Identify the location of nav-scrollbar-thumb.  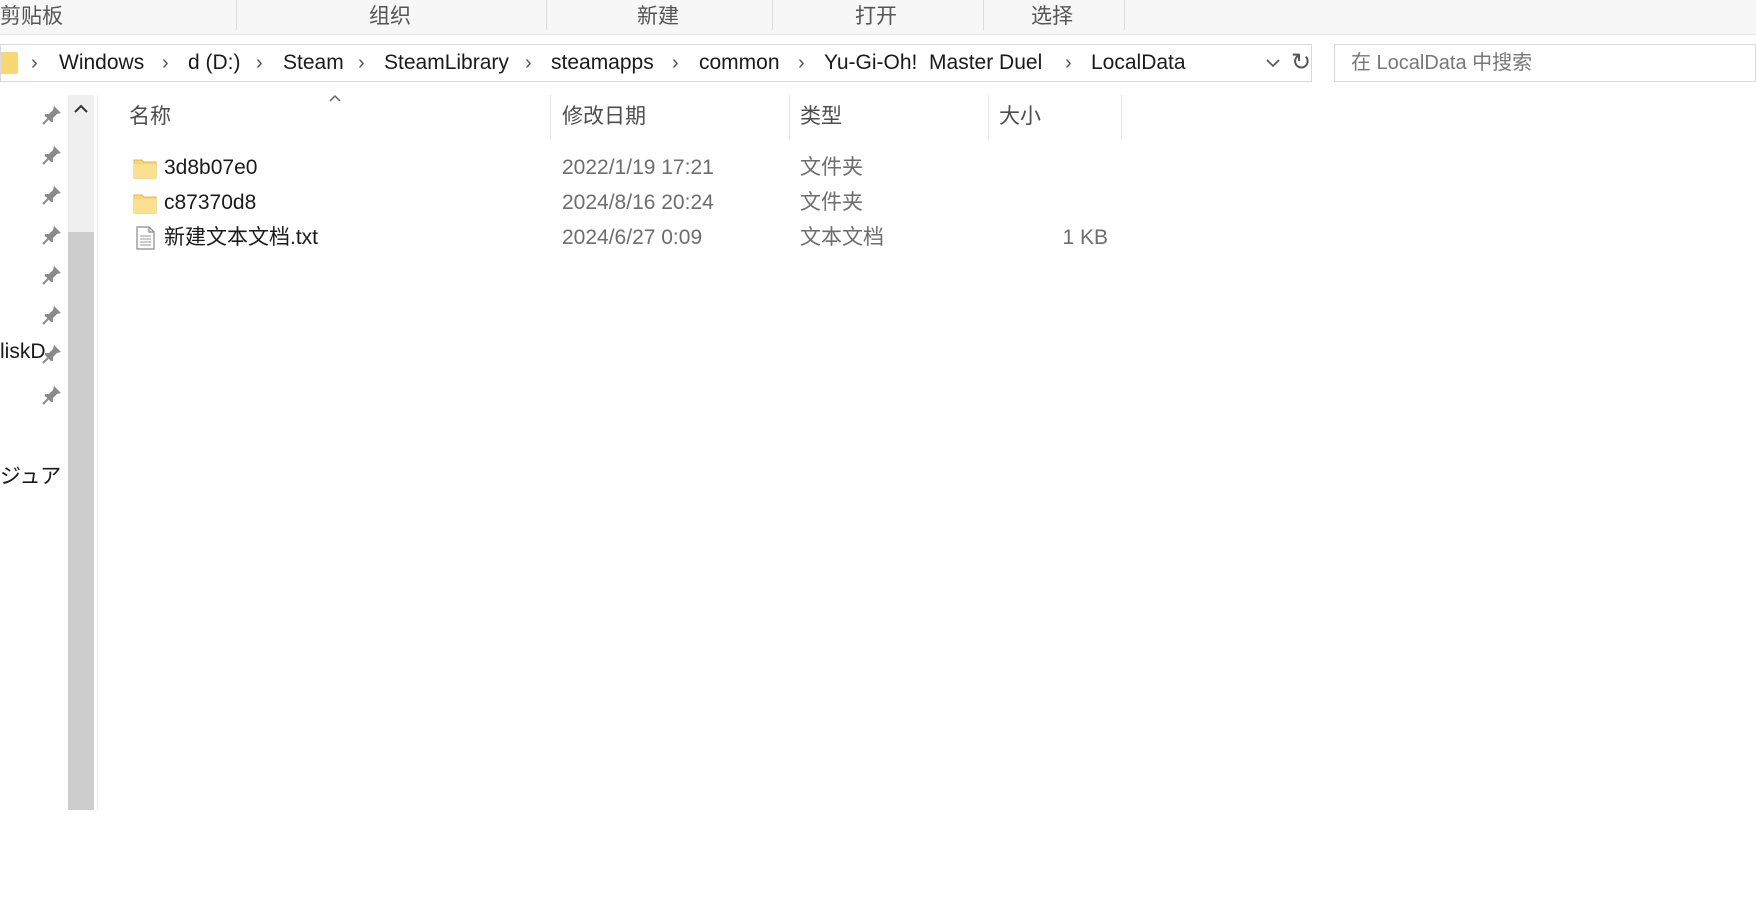
(81, 521).